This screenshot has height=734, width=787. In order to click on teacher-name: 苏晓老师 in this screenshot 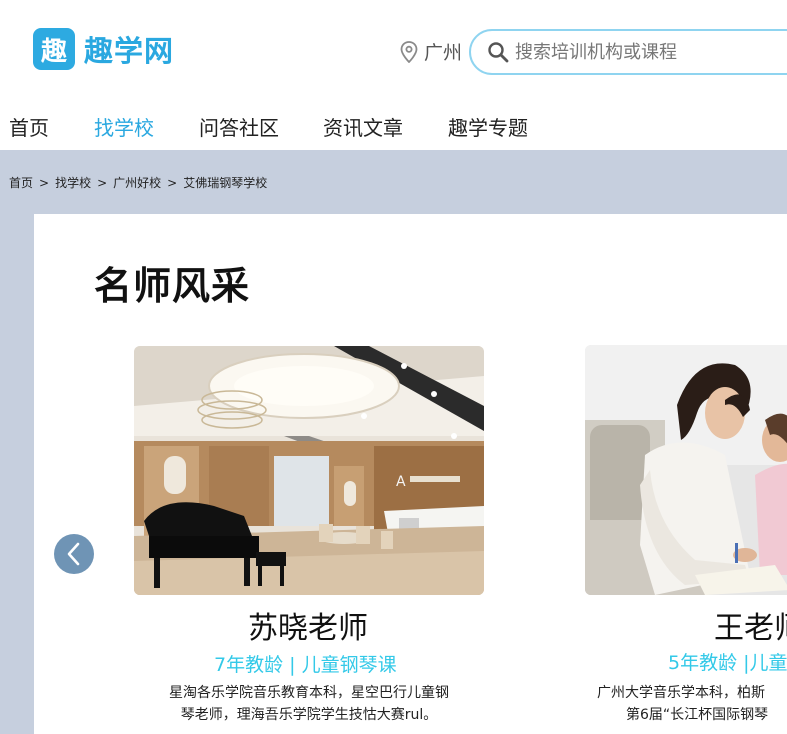, I will do `click(308, 628)`.